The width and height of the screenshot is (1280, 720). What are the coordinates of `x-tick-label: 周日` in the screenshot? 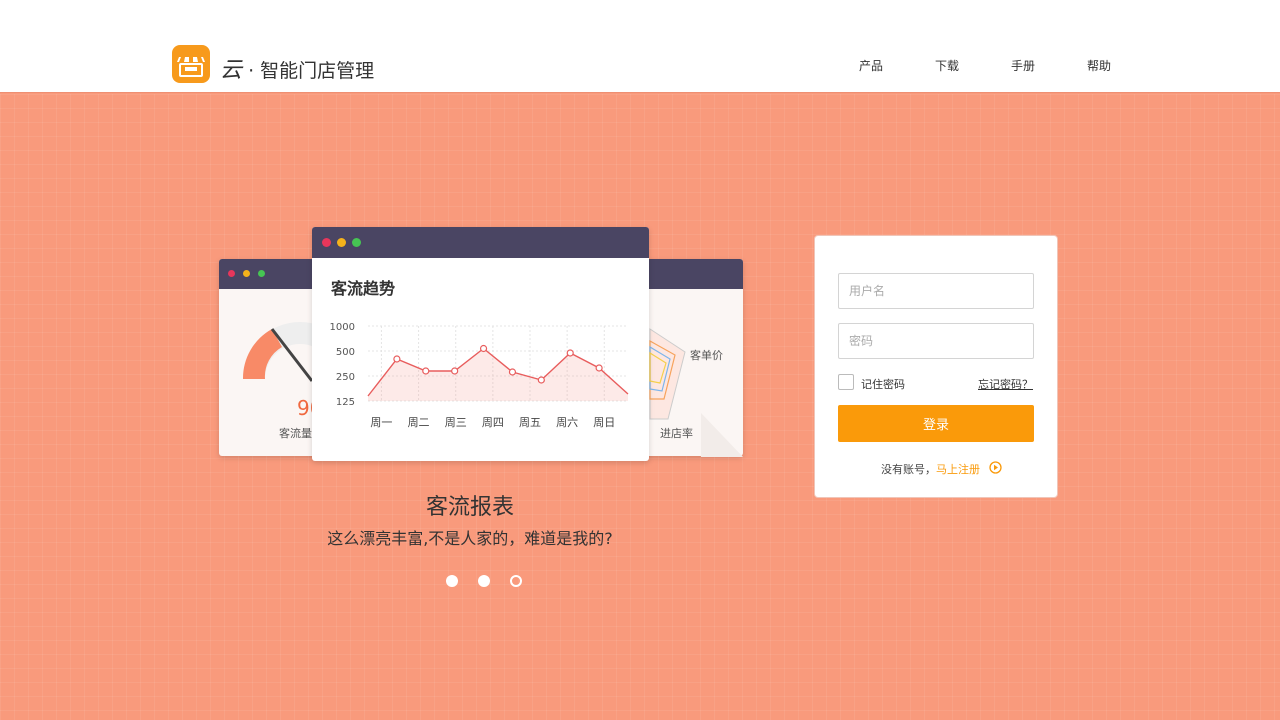 It's located at (604, 422).